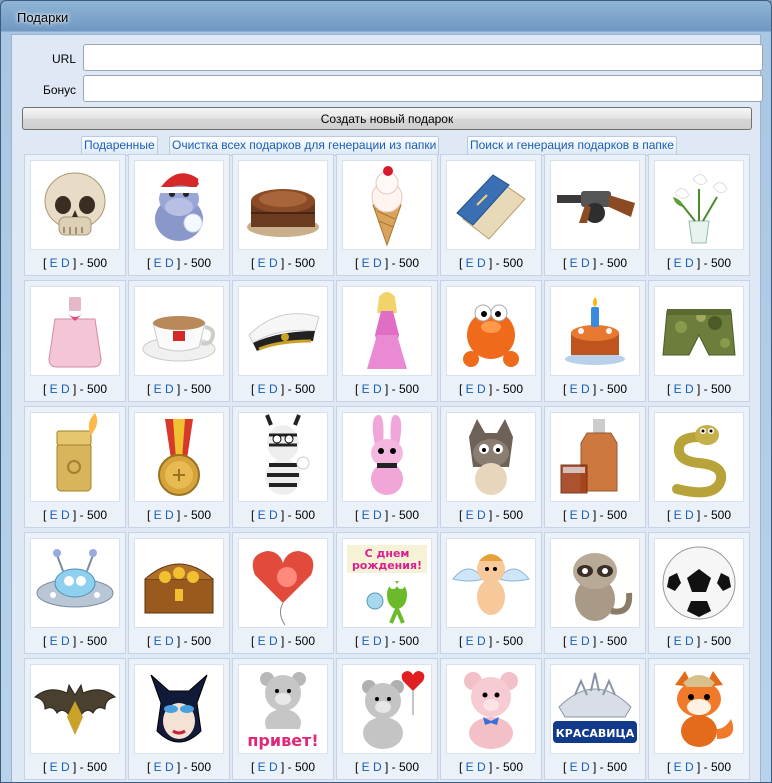  What do you see at coordinates (699, 205) in the screenshot?
I see `calla-vase-icon` at bounding box center [699, 205].